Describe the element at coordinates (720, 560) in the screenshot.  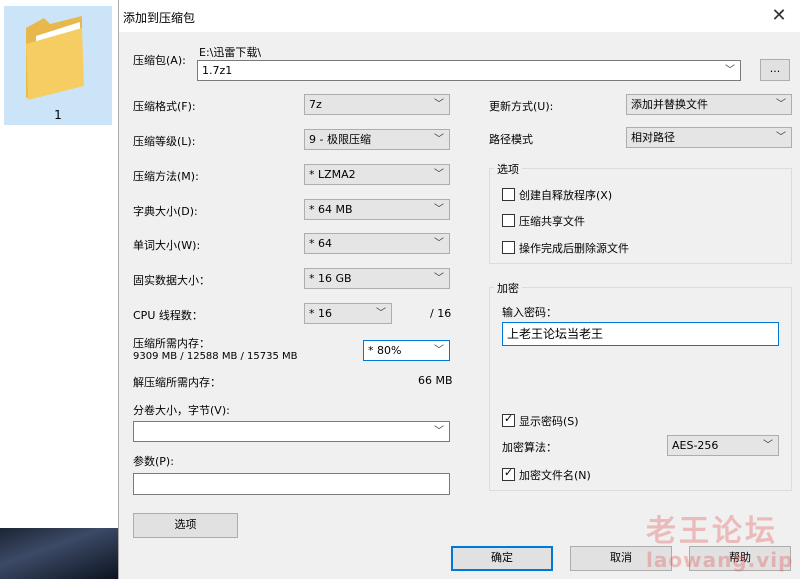
I see `watermark-url: laowang.vip` at that location.